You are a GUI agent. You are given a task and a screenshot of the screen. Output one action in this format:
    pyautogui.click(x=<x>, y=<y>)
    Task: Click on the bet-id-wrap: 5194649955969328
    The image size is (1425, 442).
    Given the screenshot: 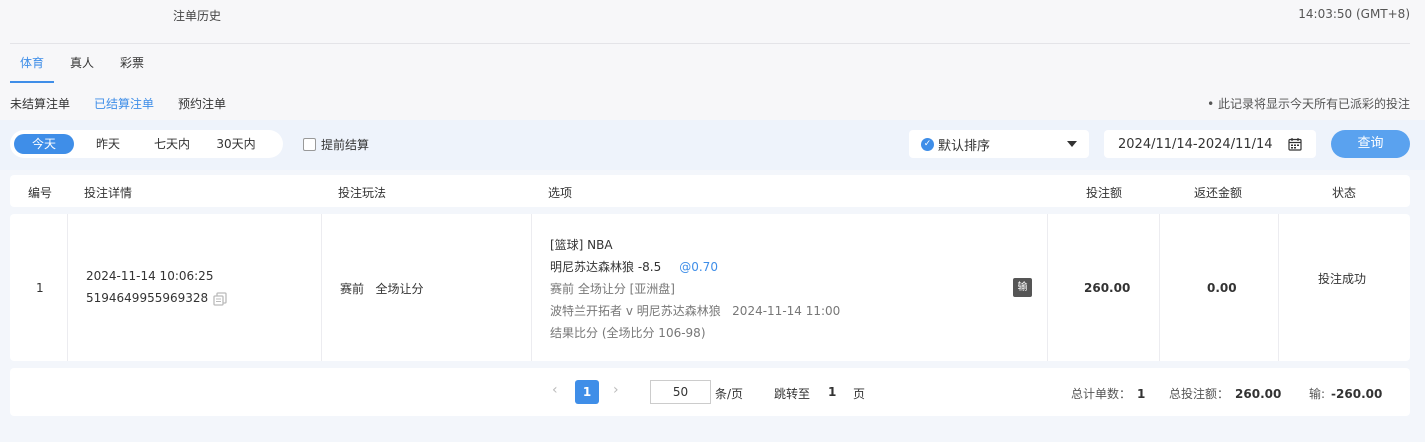 What is the action you would take?
    pyautogui.click(x=156, y=298)
    